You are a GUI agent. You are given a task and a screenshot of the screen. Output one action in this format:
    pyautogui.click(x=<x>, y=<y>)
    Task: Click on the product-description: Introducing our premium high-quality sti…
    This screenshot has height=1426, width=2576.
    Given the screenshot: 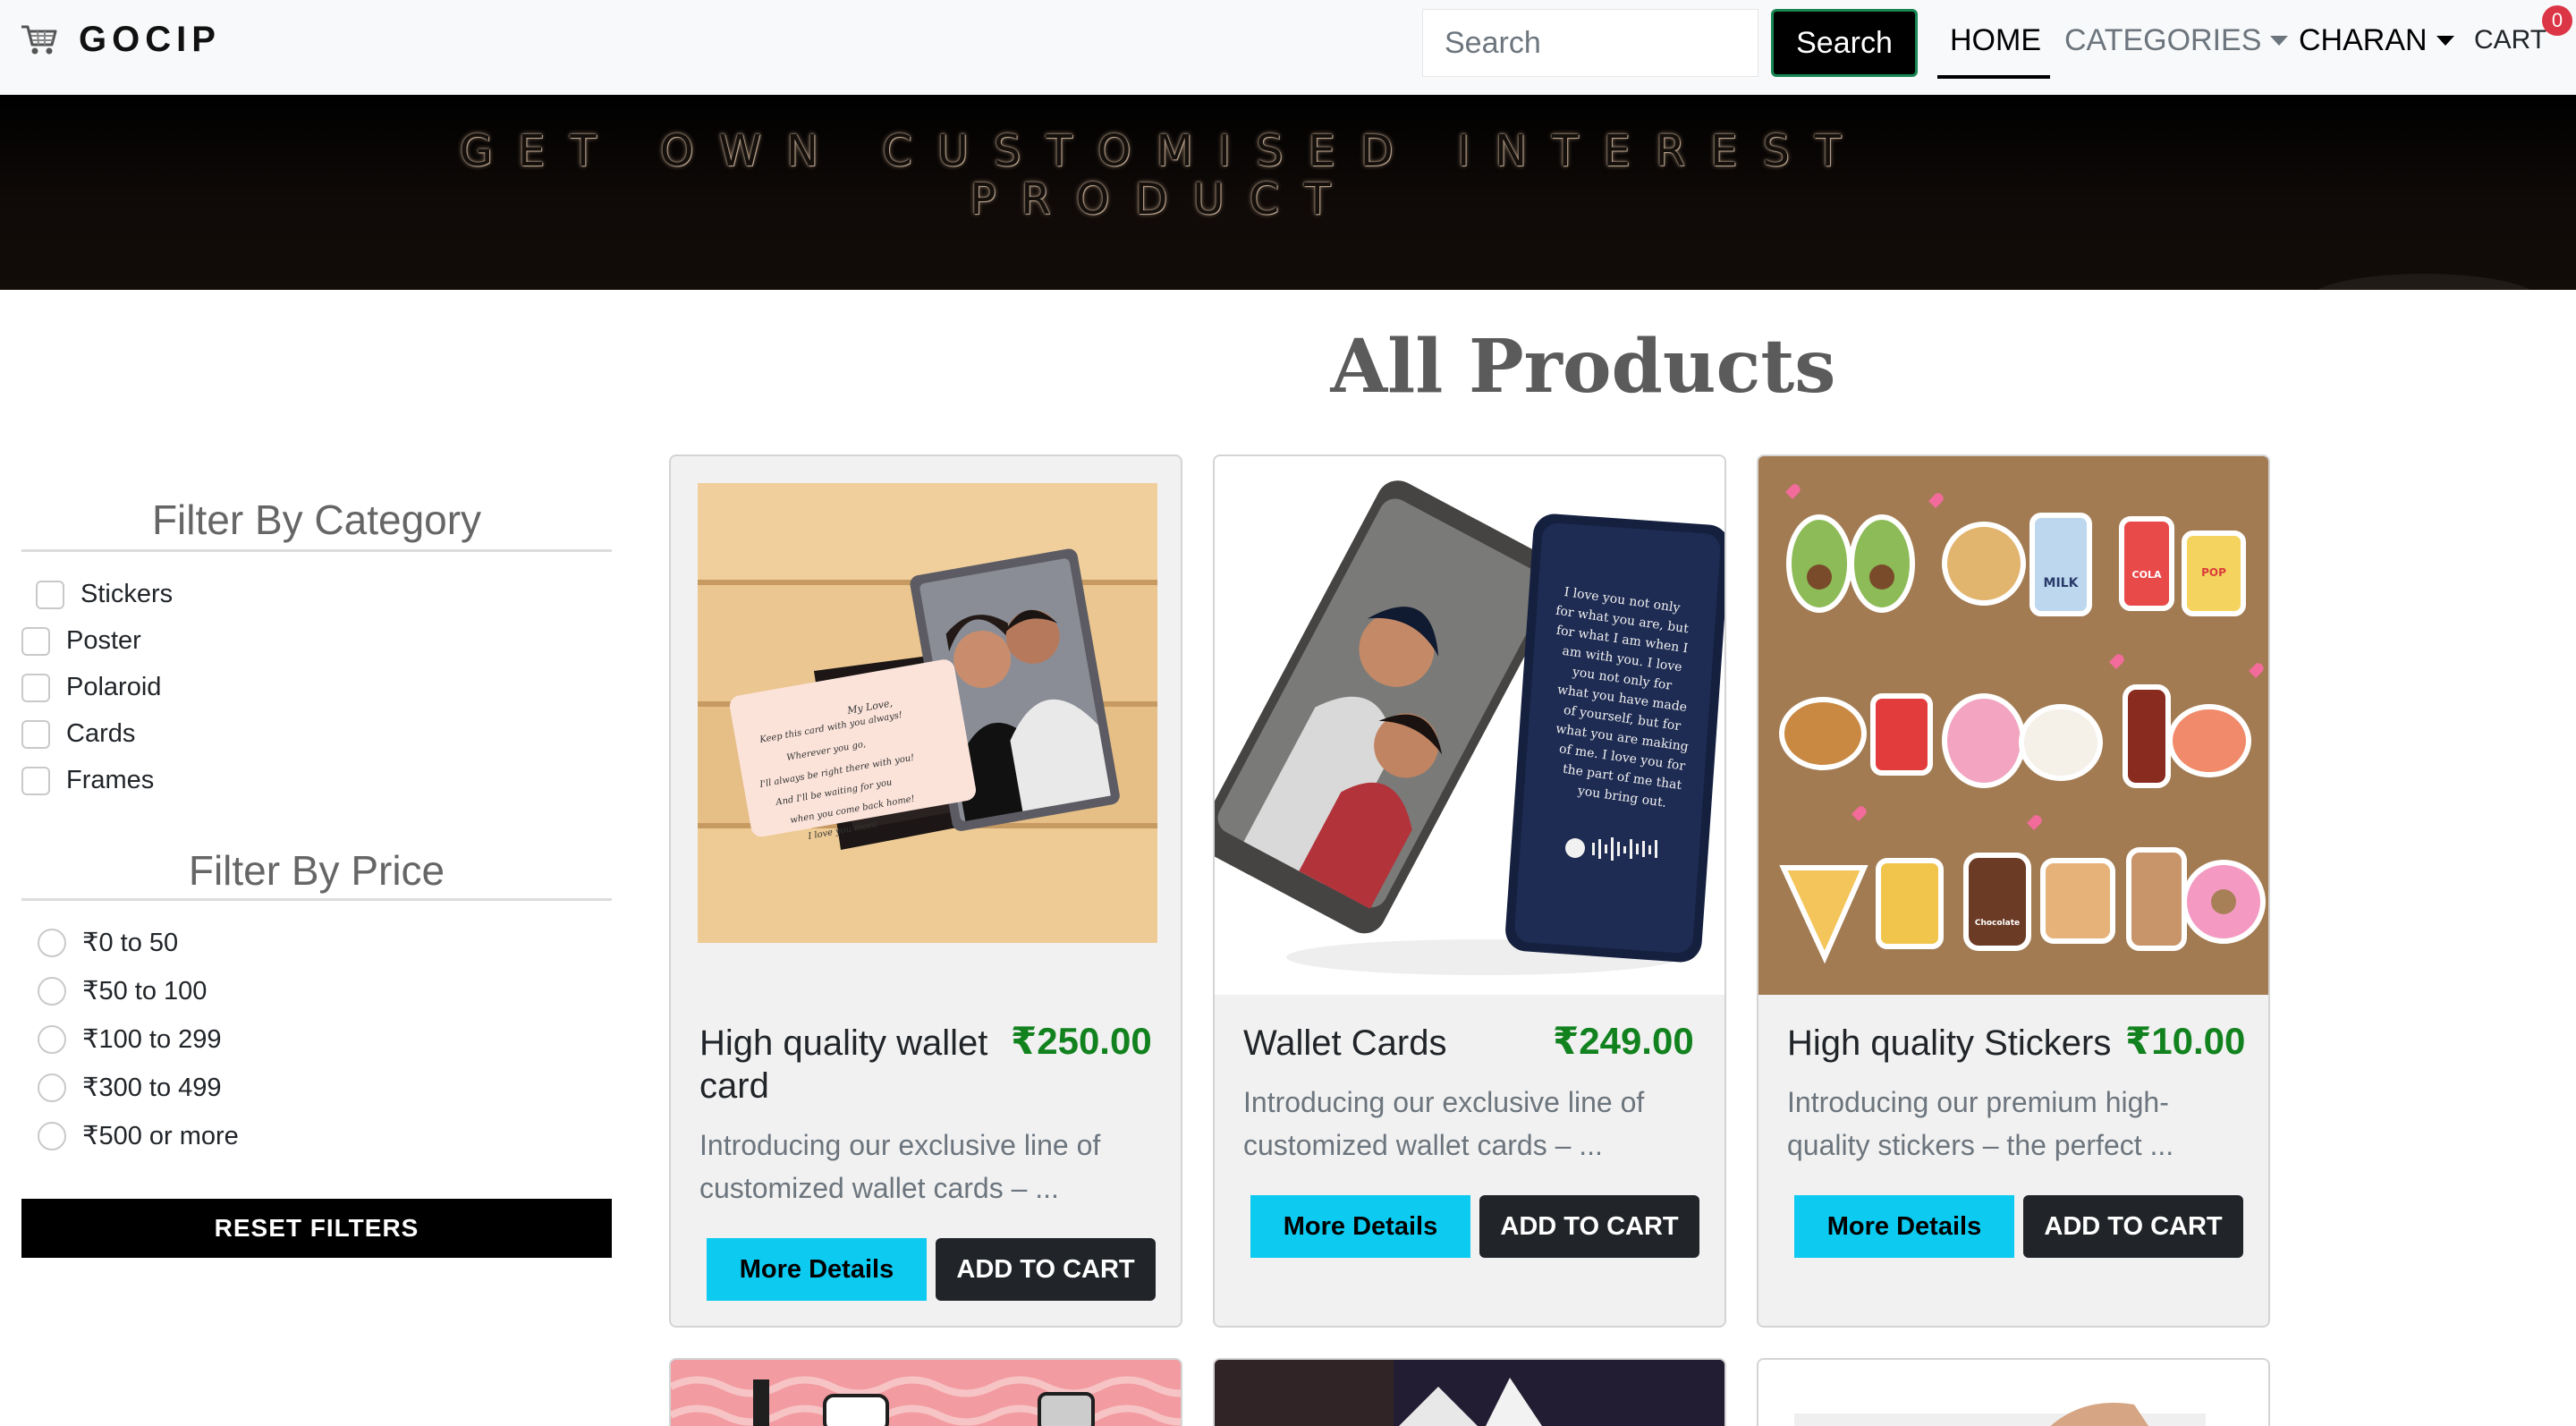 What is the action you would take?
    pyautogui.click(x=1980, y=1123)
    